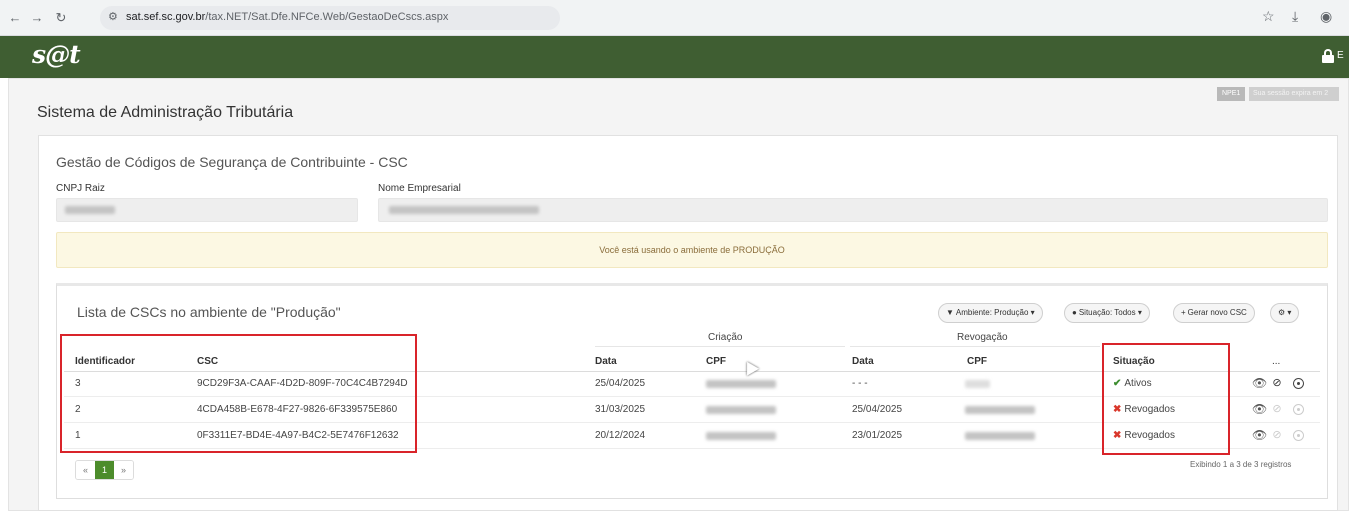  I want to click on production-alert-text: Você está usando o ambiente de PRODUÇÃO, so click(692, 250).